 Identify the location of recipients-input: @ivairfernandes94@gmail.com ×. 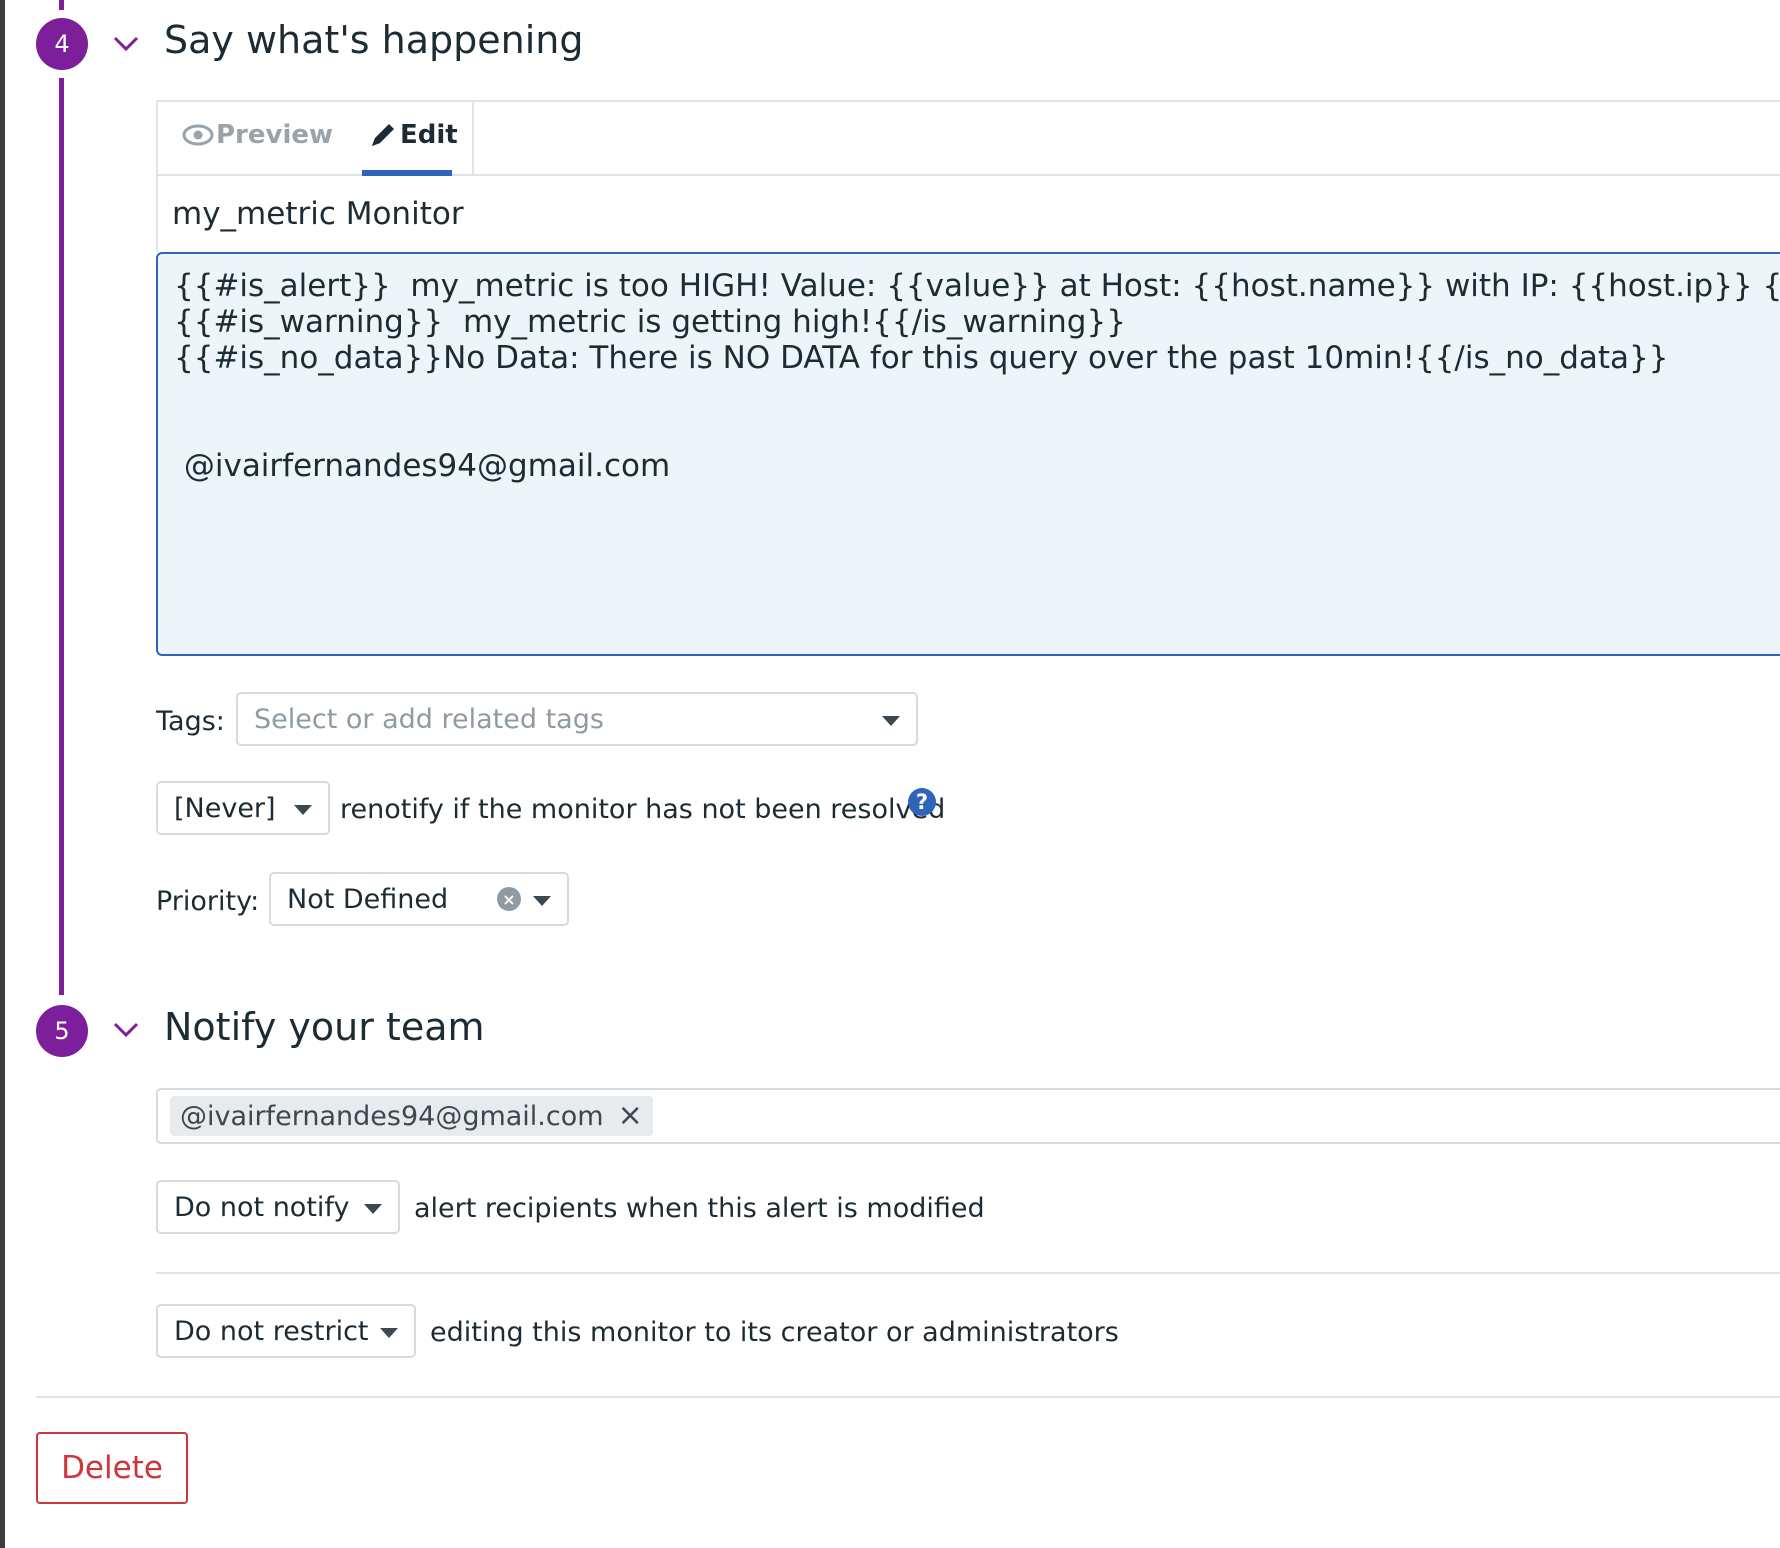
(968, 1116).